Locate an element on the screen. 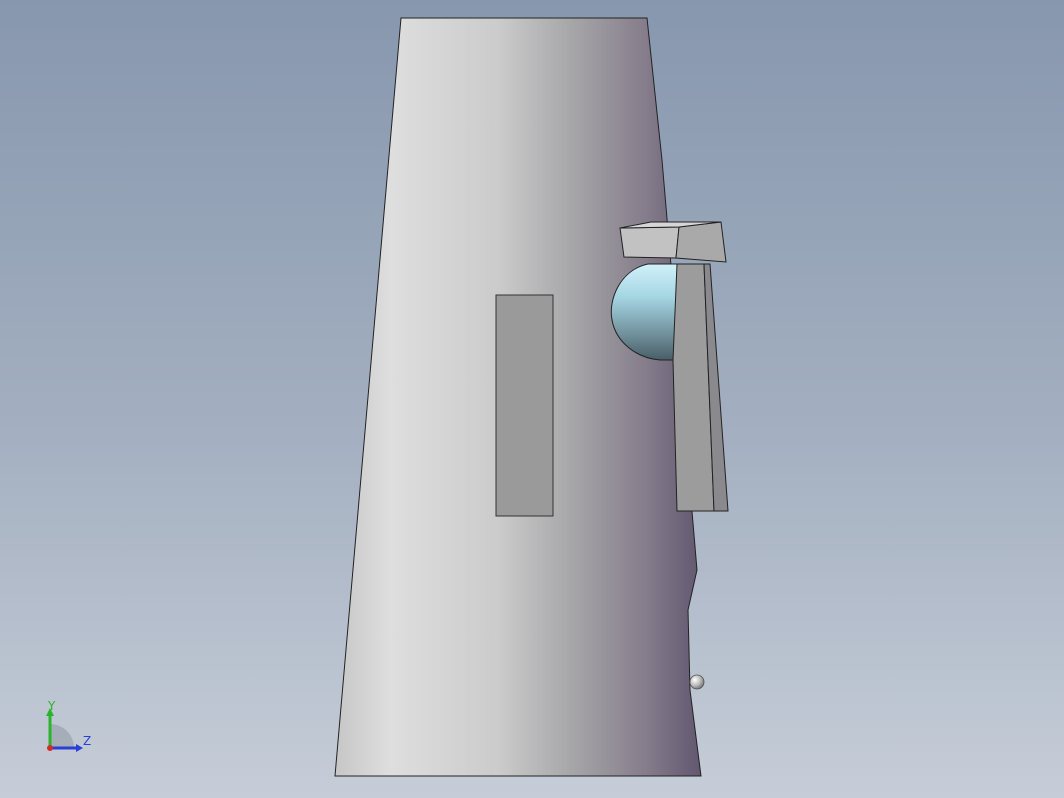 This screenshot has width=1064, height=798. triad-shaded-quadrant is located at coordinates (62, 736).